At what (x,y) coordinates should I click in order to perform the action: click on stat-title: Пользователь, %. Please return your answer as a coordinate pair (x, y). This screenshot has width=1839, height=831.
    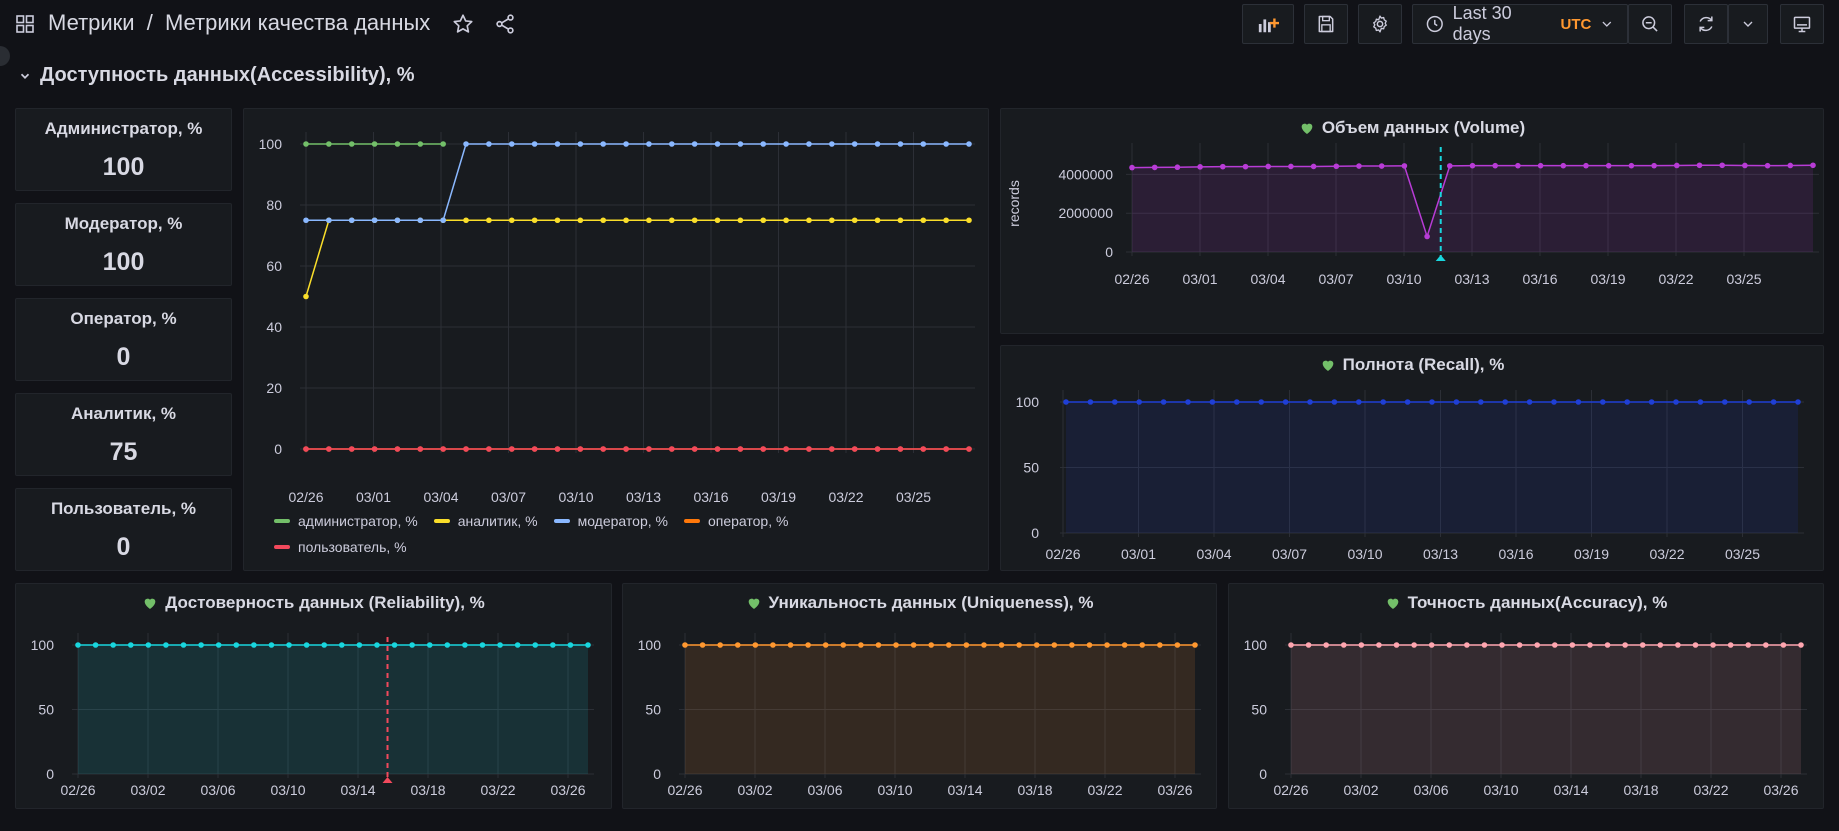
    Looking at the image, I should click on (123, 508).